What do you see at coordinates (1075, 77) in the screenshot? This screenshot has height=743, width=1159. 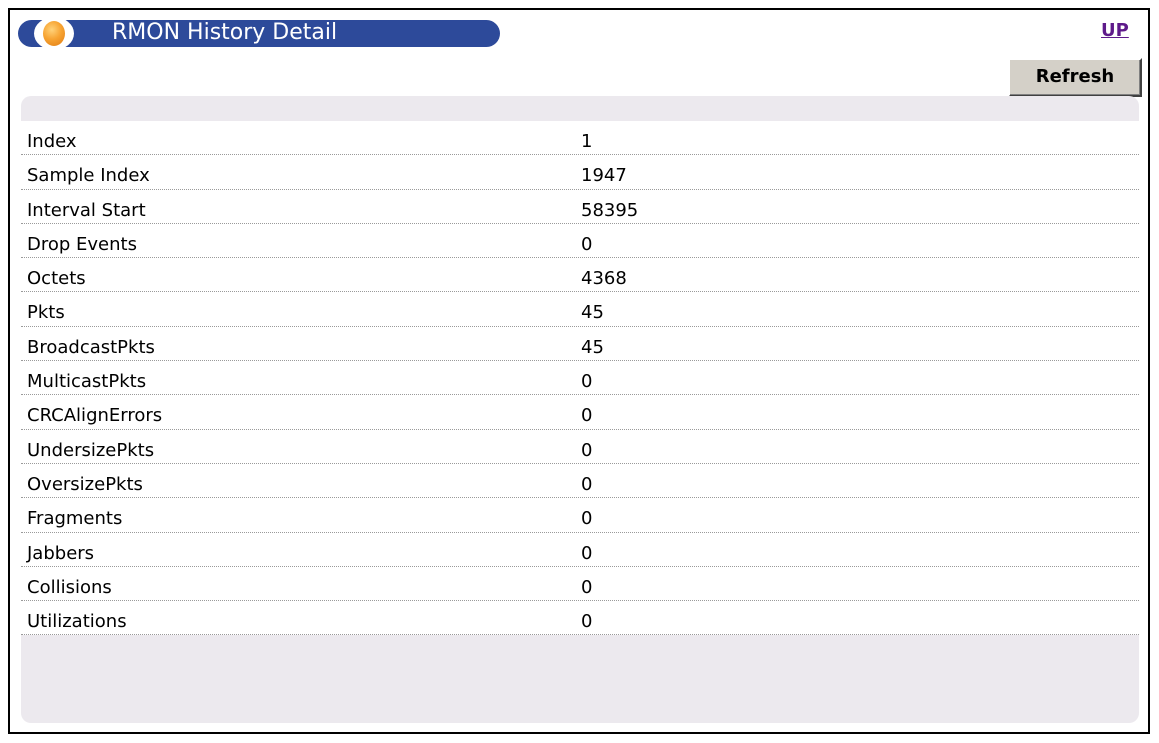 I see `refresh-button: Refresh` at bounding box center [1075, 77].